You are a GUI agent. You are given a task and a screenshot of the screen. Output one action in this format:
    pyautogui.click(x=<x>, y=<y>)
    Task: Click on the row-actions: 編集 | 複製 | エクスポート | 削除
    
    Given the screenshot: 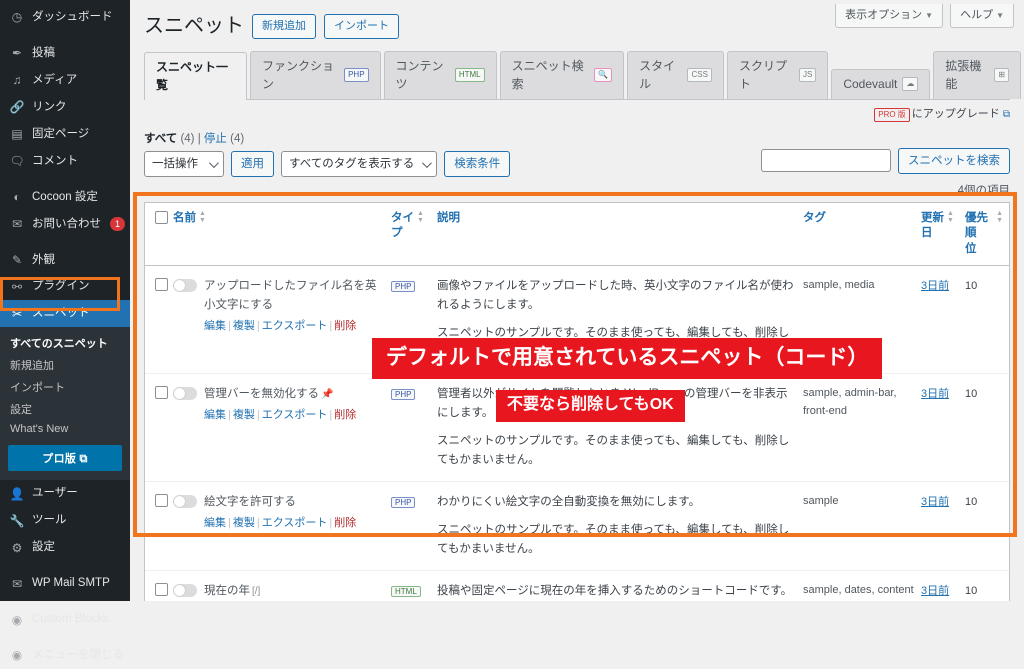 What is the action you would take?
    pyautogui.click(x=280, y=326)
    